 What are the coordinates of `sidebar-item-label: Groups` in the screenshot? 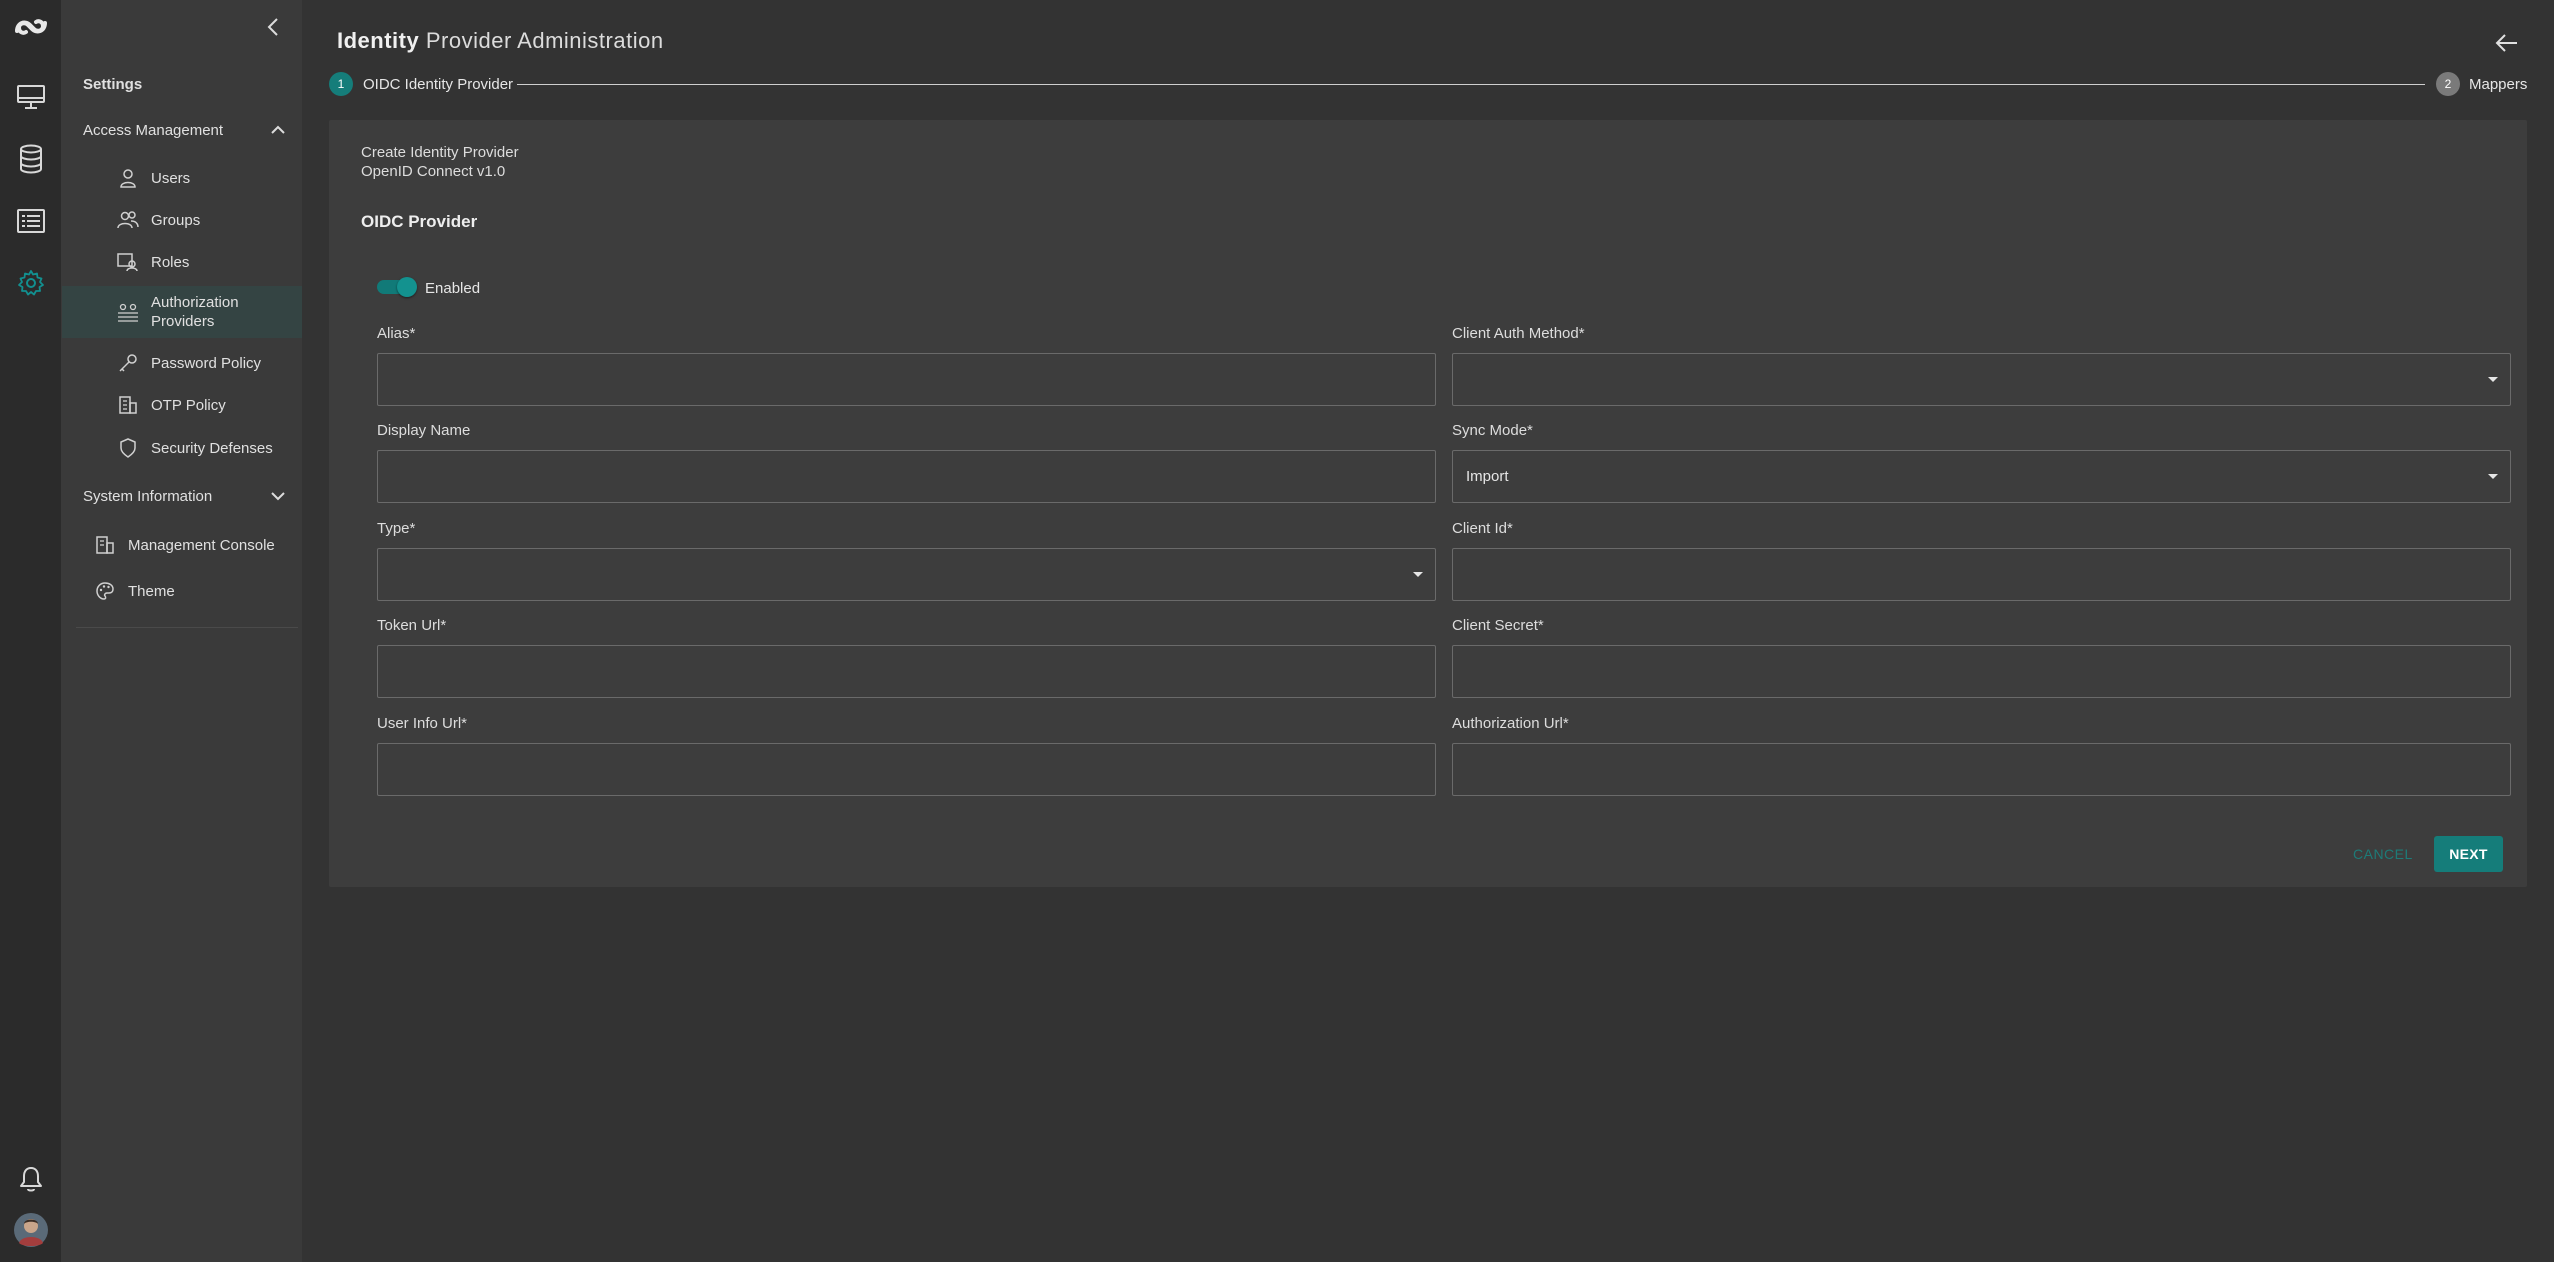 It's located at (176, 220).